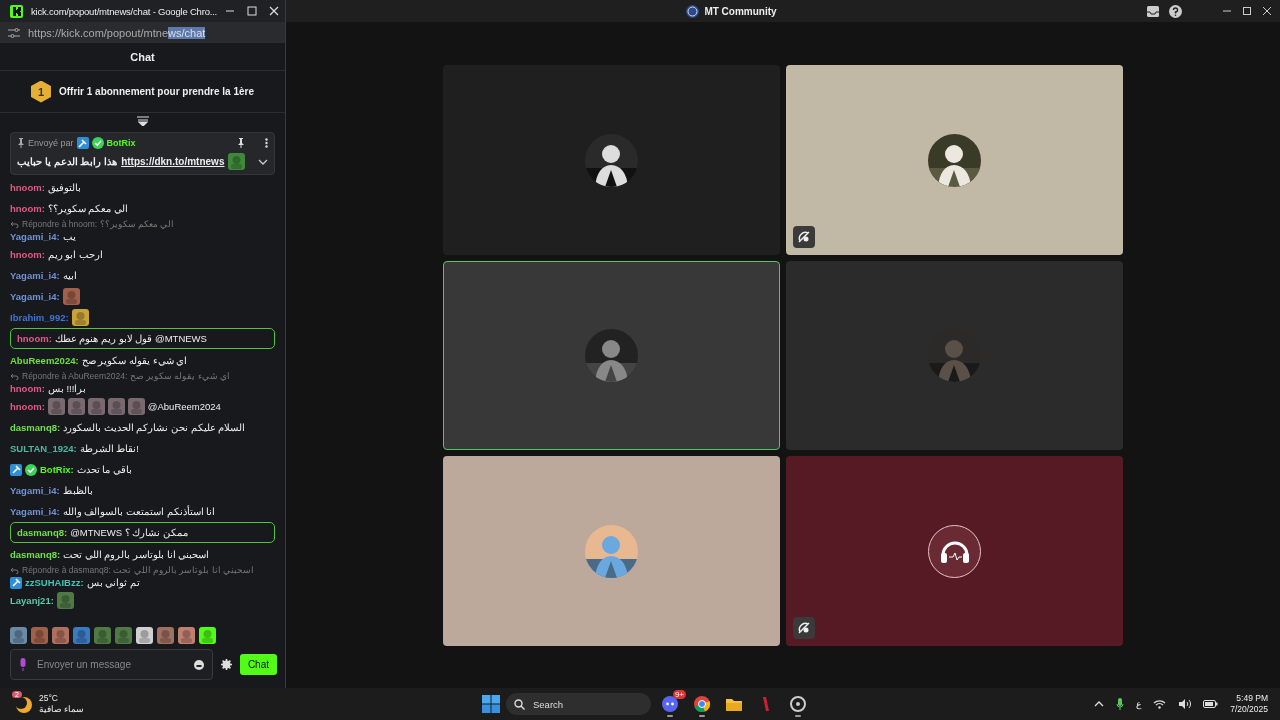 The width and height of the screenshot is (1280, 720). Describe the element at coordinates (14, 32) in the screenshot. I see `site-settings-icon` at that location.